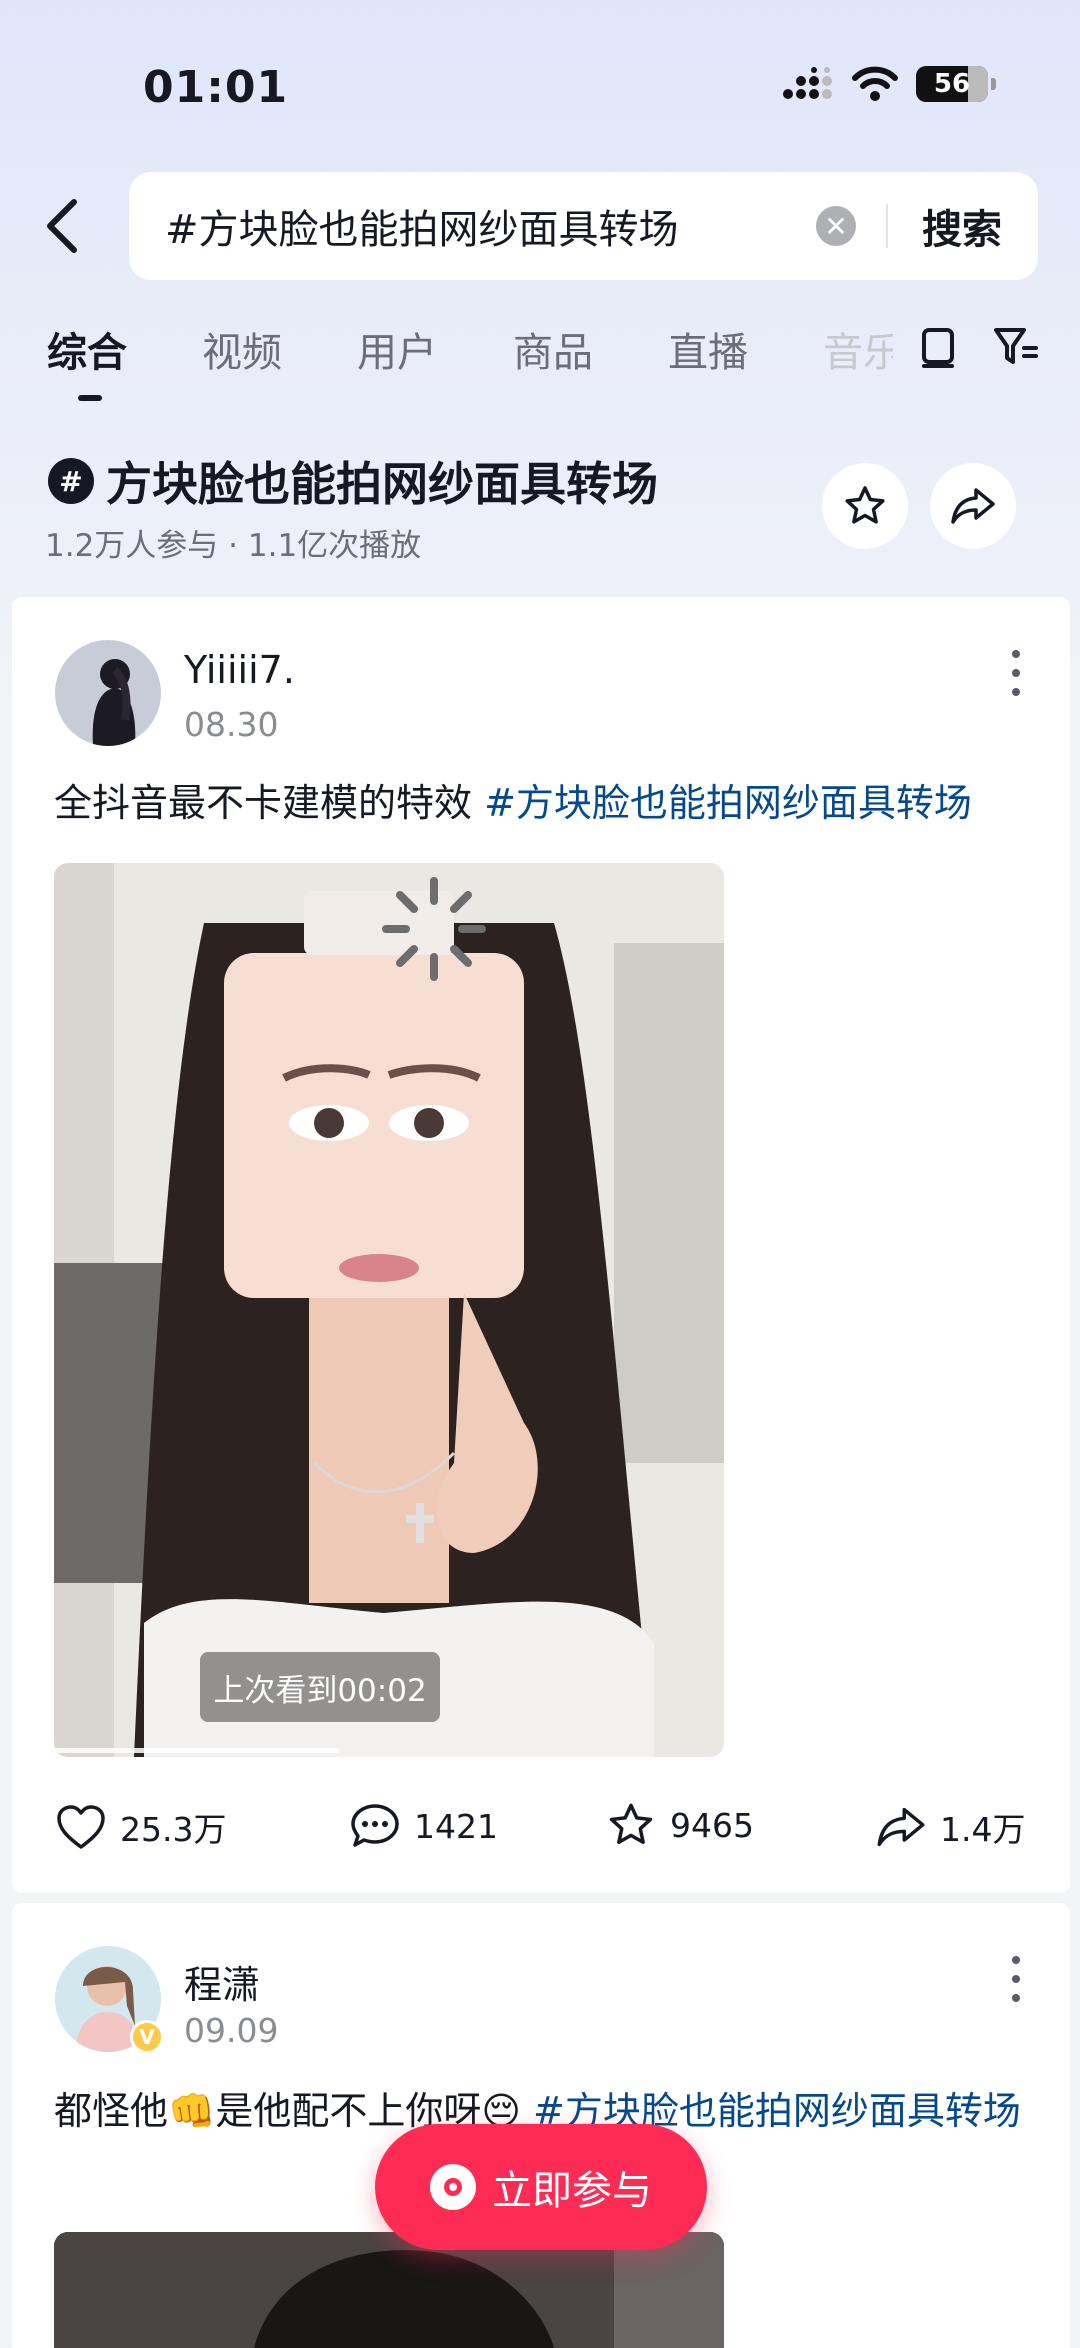 This screenshot has height=2348, width=1080. I want to click on layout-toggle-button, so click(938, 346).